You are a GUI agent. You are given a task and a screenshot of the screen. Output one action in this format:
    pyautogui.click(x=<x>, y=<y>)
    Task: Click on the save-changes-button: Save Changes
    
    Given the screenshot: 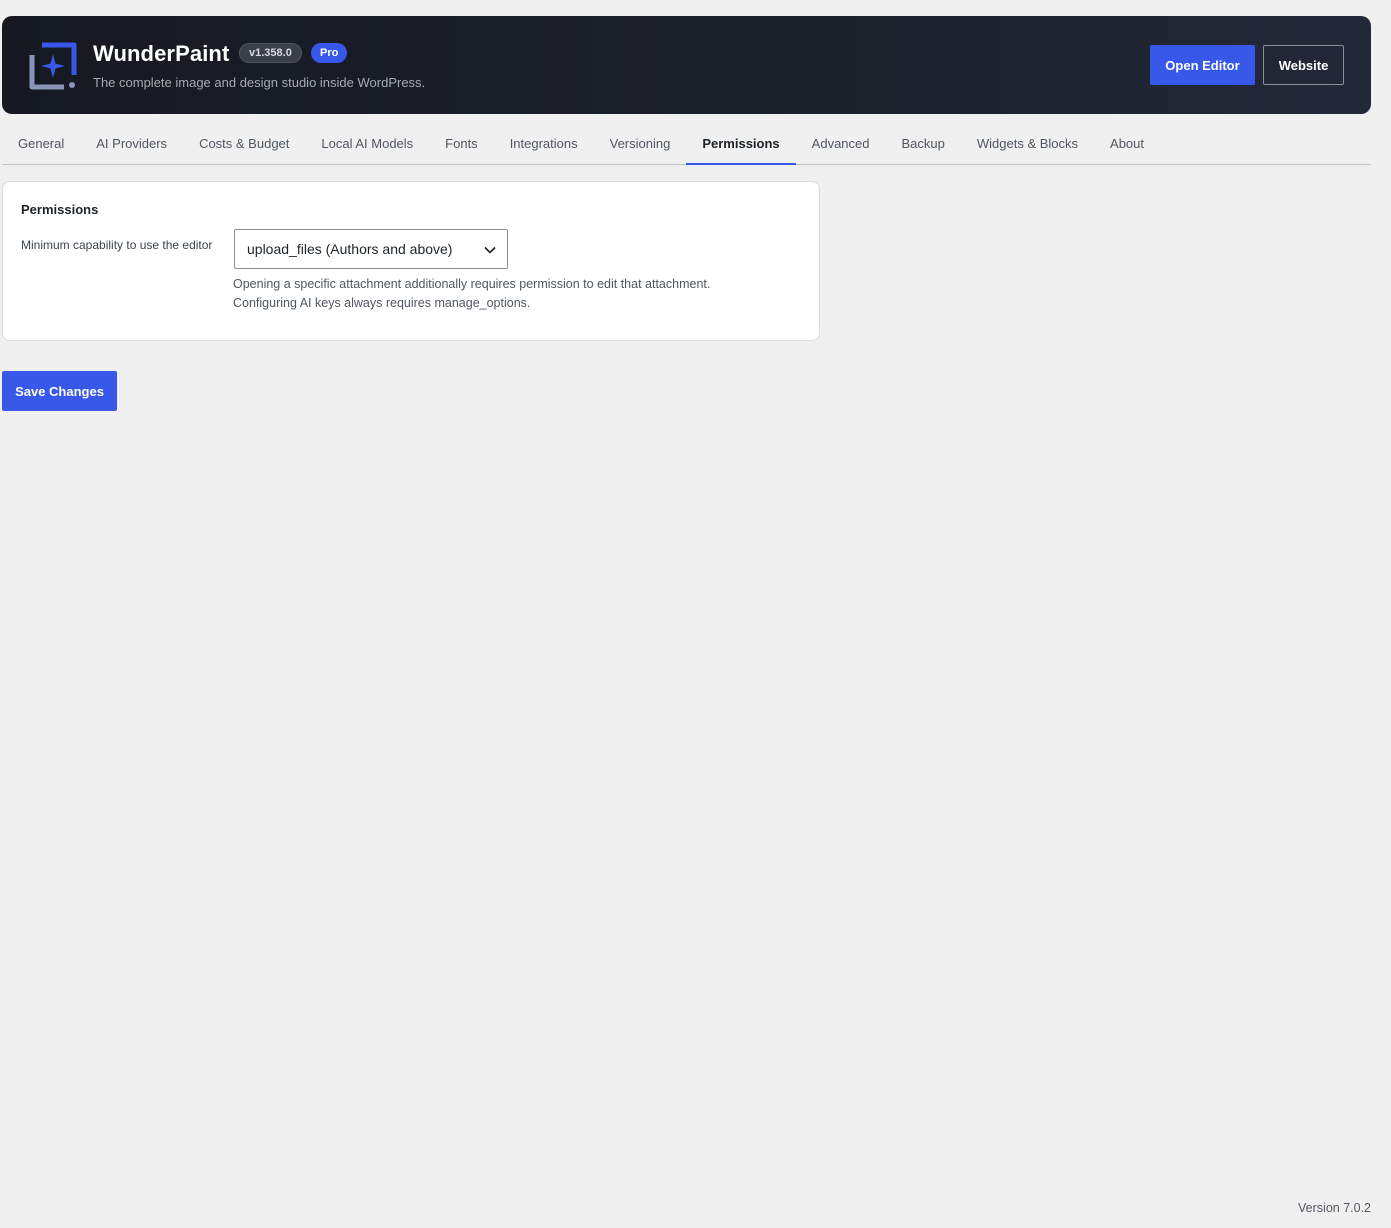 What is the action you would take?
    pyautogui.click(x=59, y=391)
    